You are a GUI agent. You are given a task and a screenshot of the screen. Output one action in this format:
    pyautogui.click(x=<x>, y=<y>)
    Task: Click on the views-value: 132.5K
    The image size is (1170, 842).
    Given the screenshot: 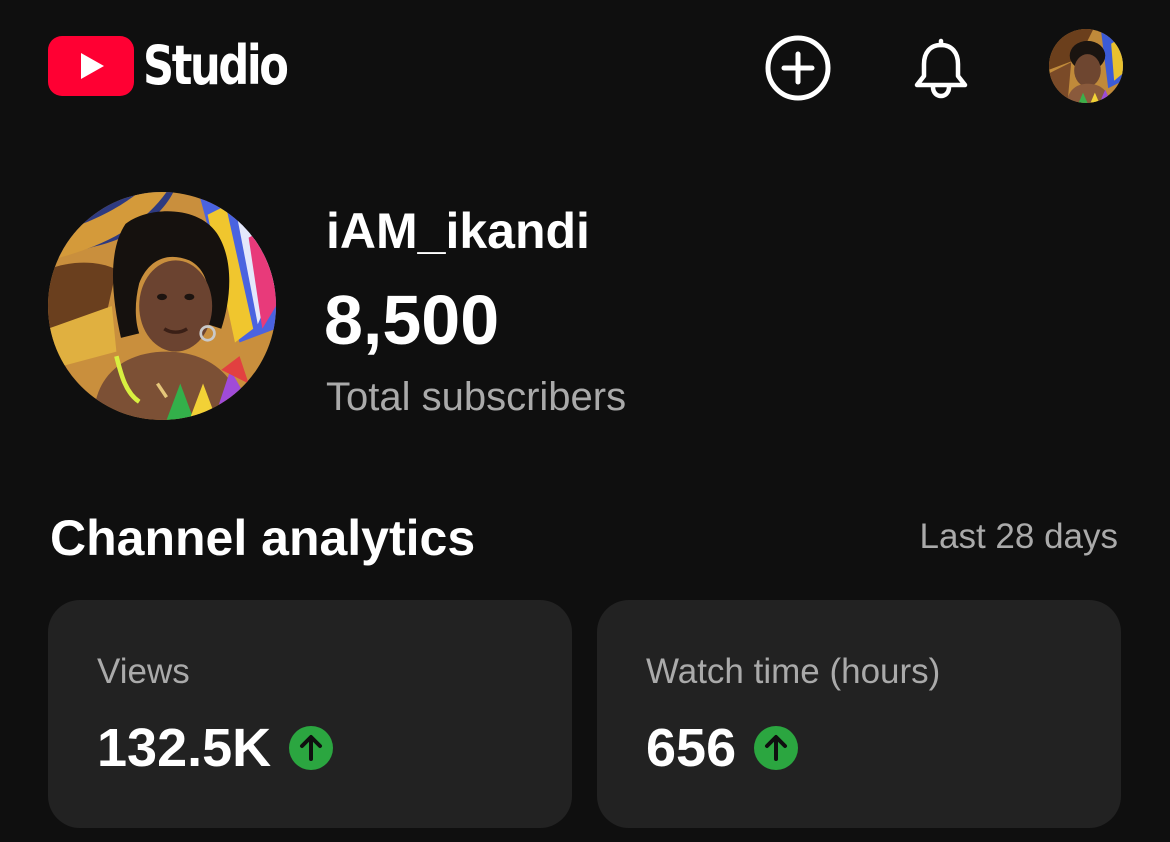 What is the action you would take?
    pyautogui.click(x=184, y=748)
    